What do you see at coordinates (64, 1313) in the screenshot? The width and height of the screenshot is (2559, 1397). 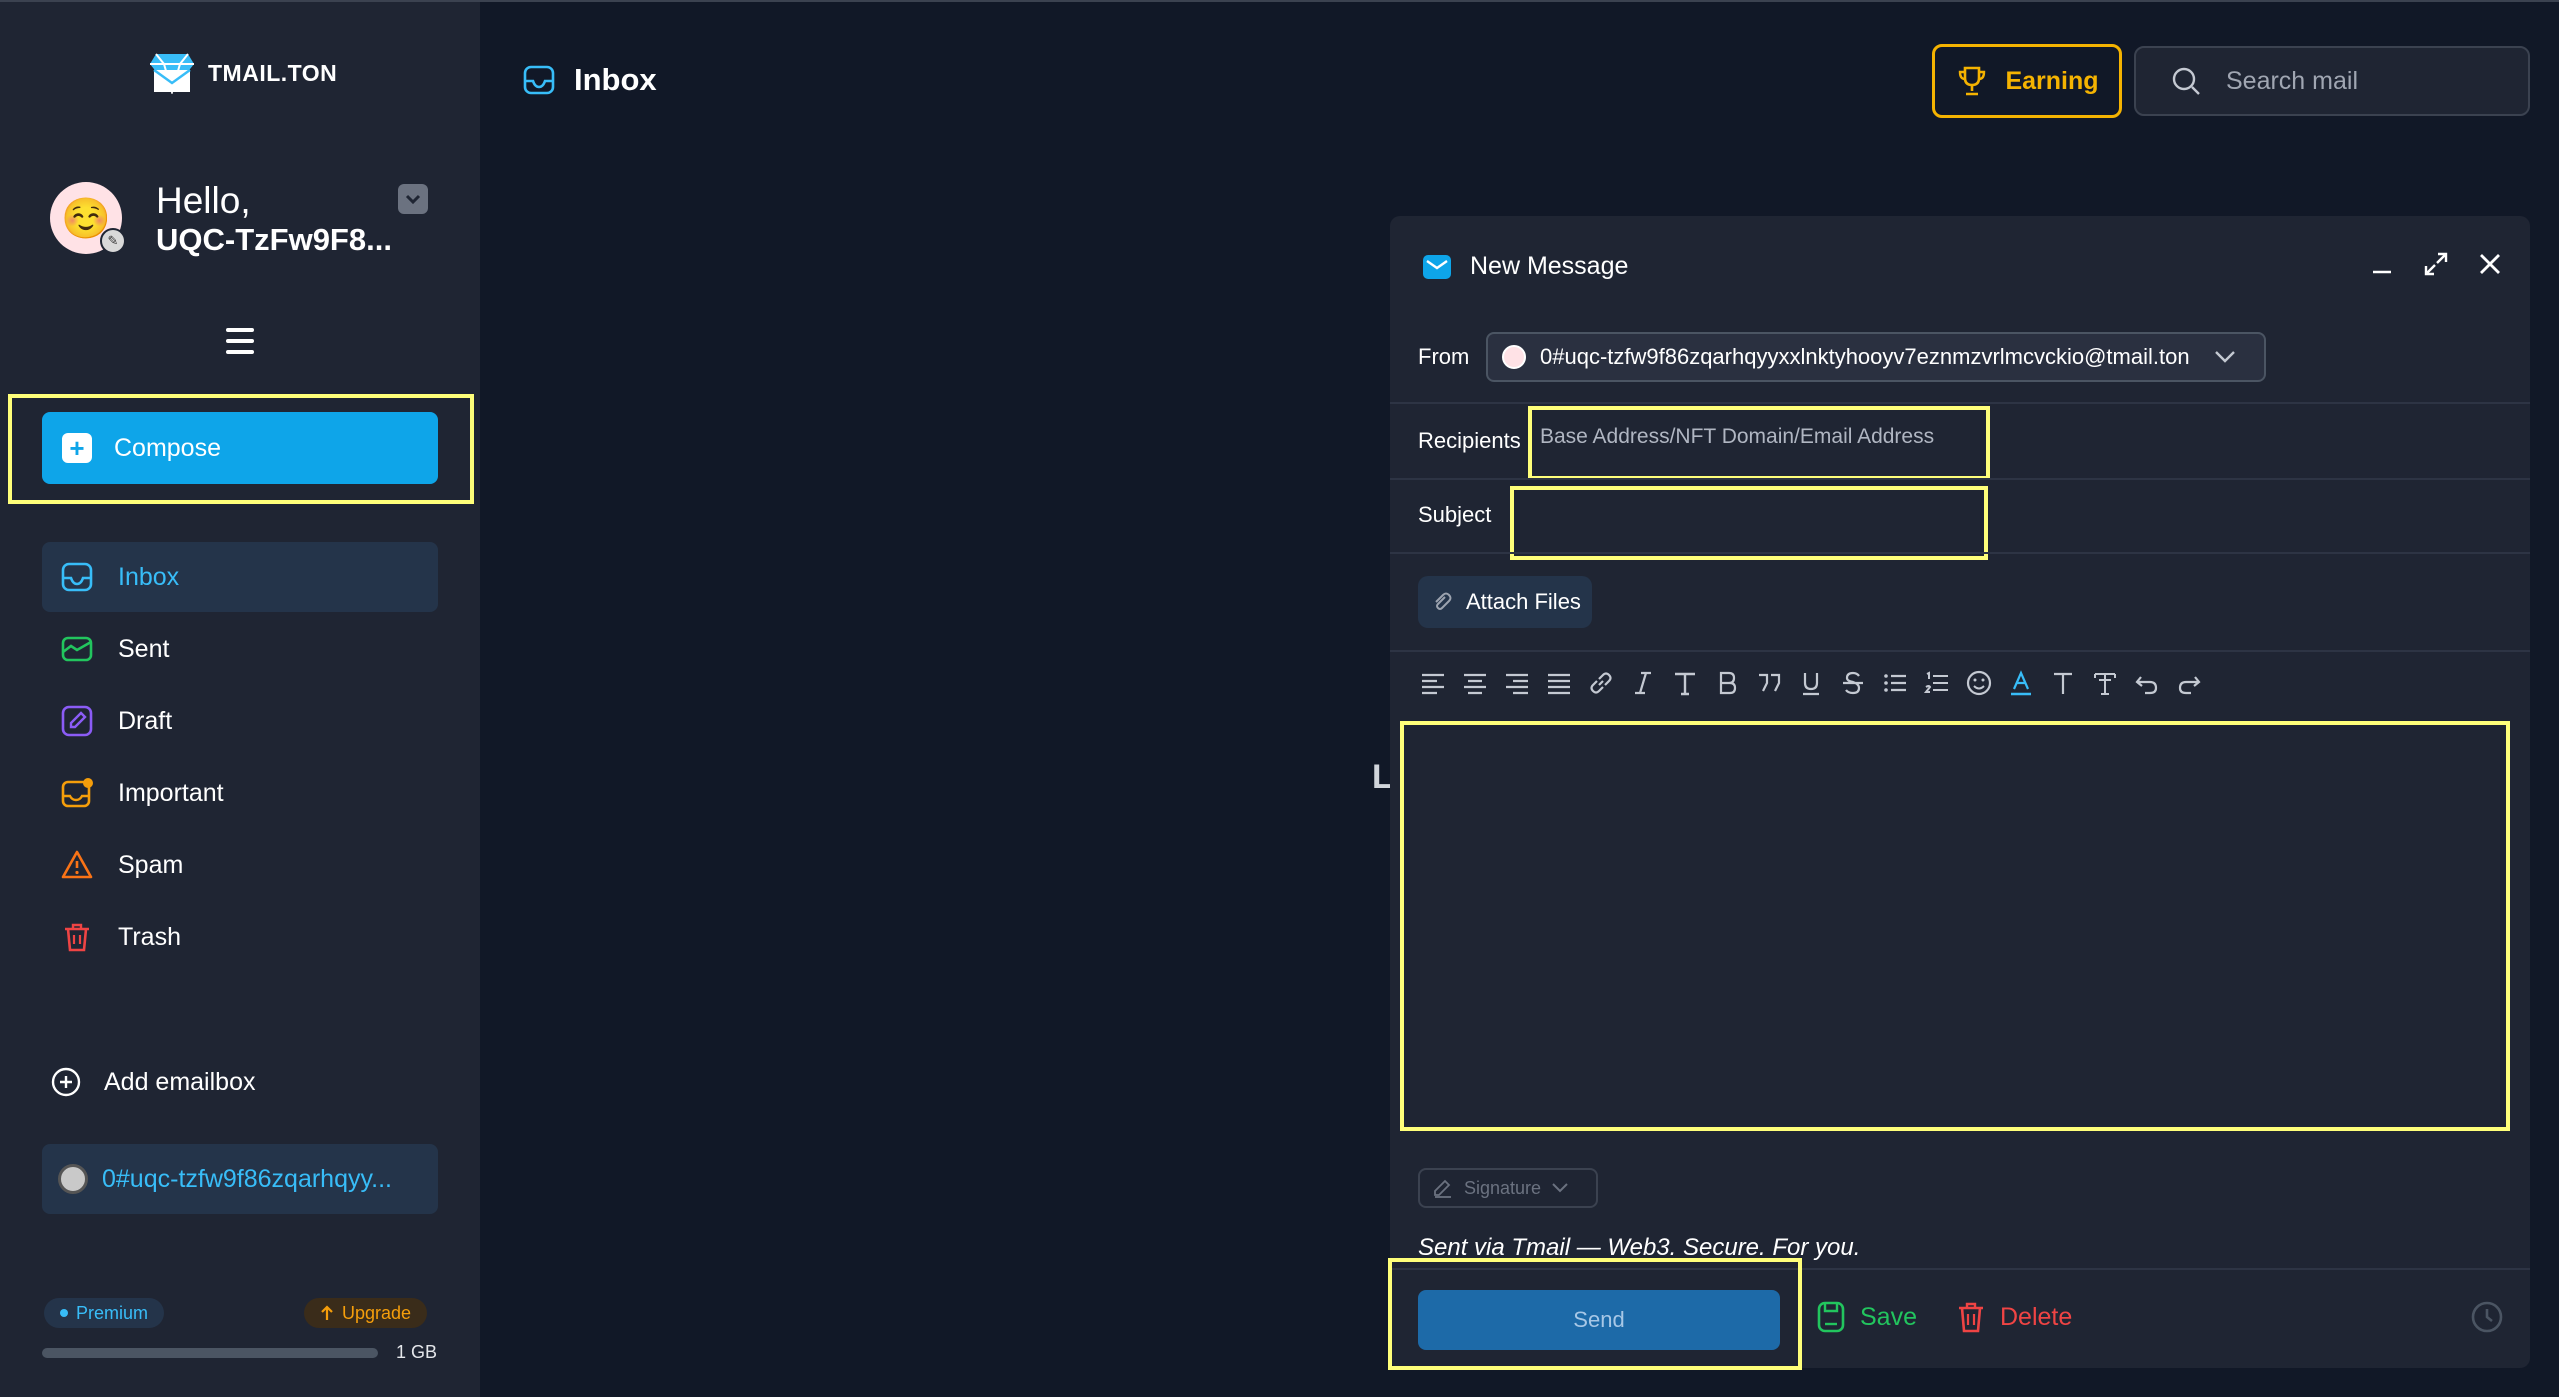 I see `premium-dot-icon` at bounding box center [64, 1313].